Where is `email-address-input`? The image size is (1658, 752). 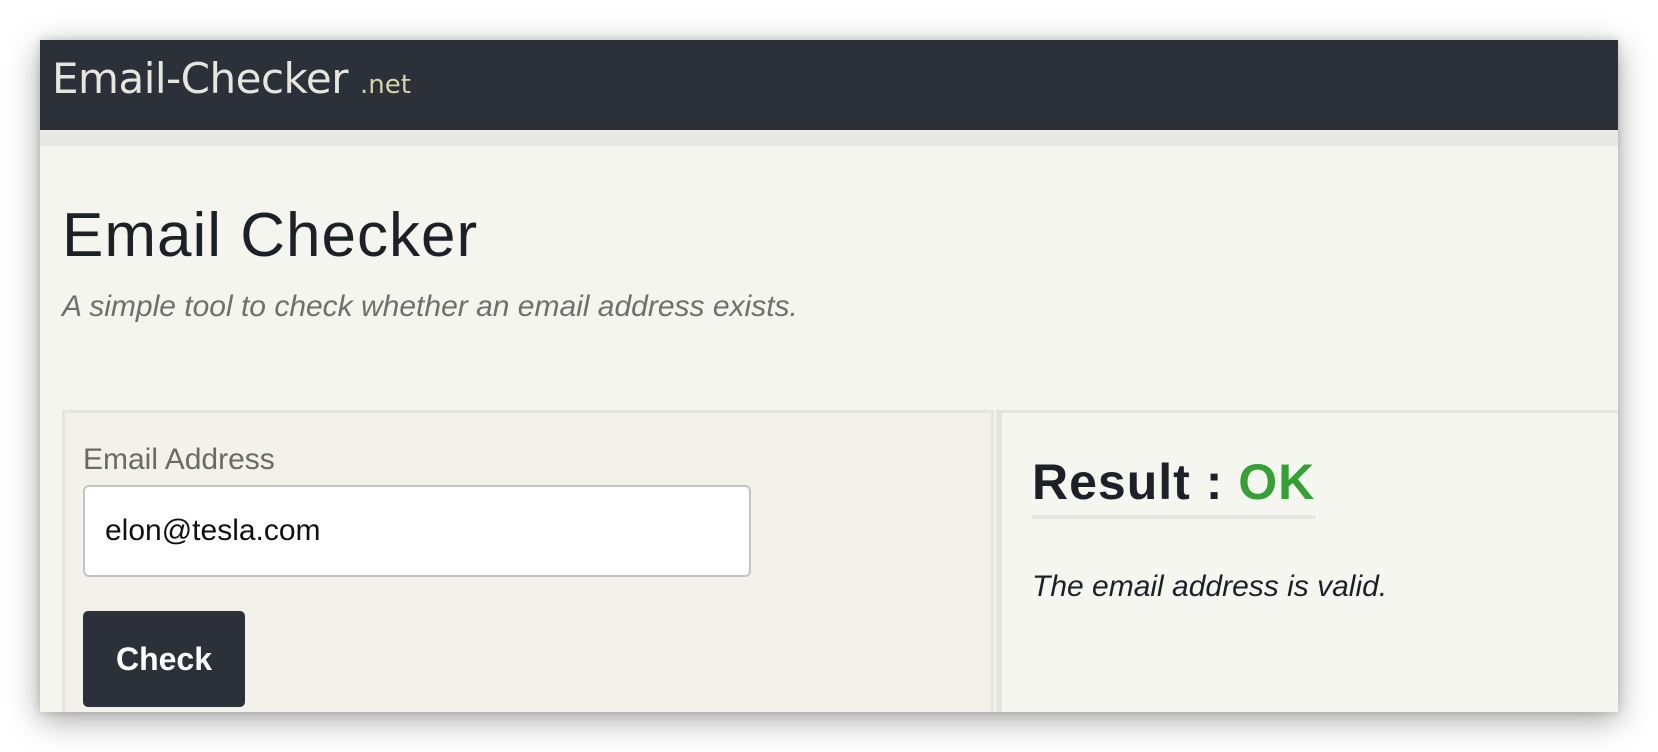
email-address-input is located at coordinates (417, 531).